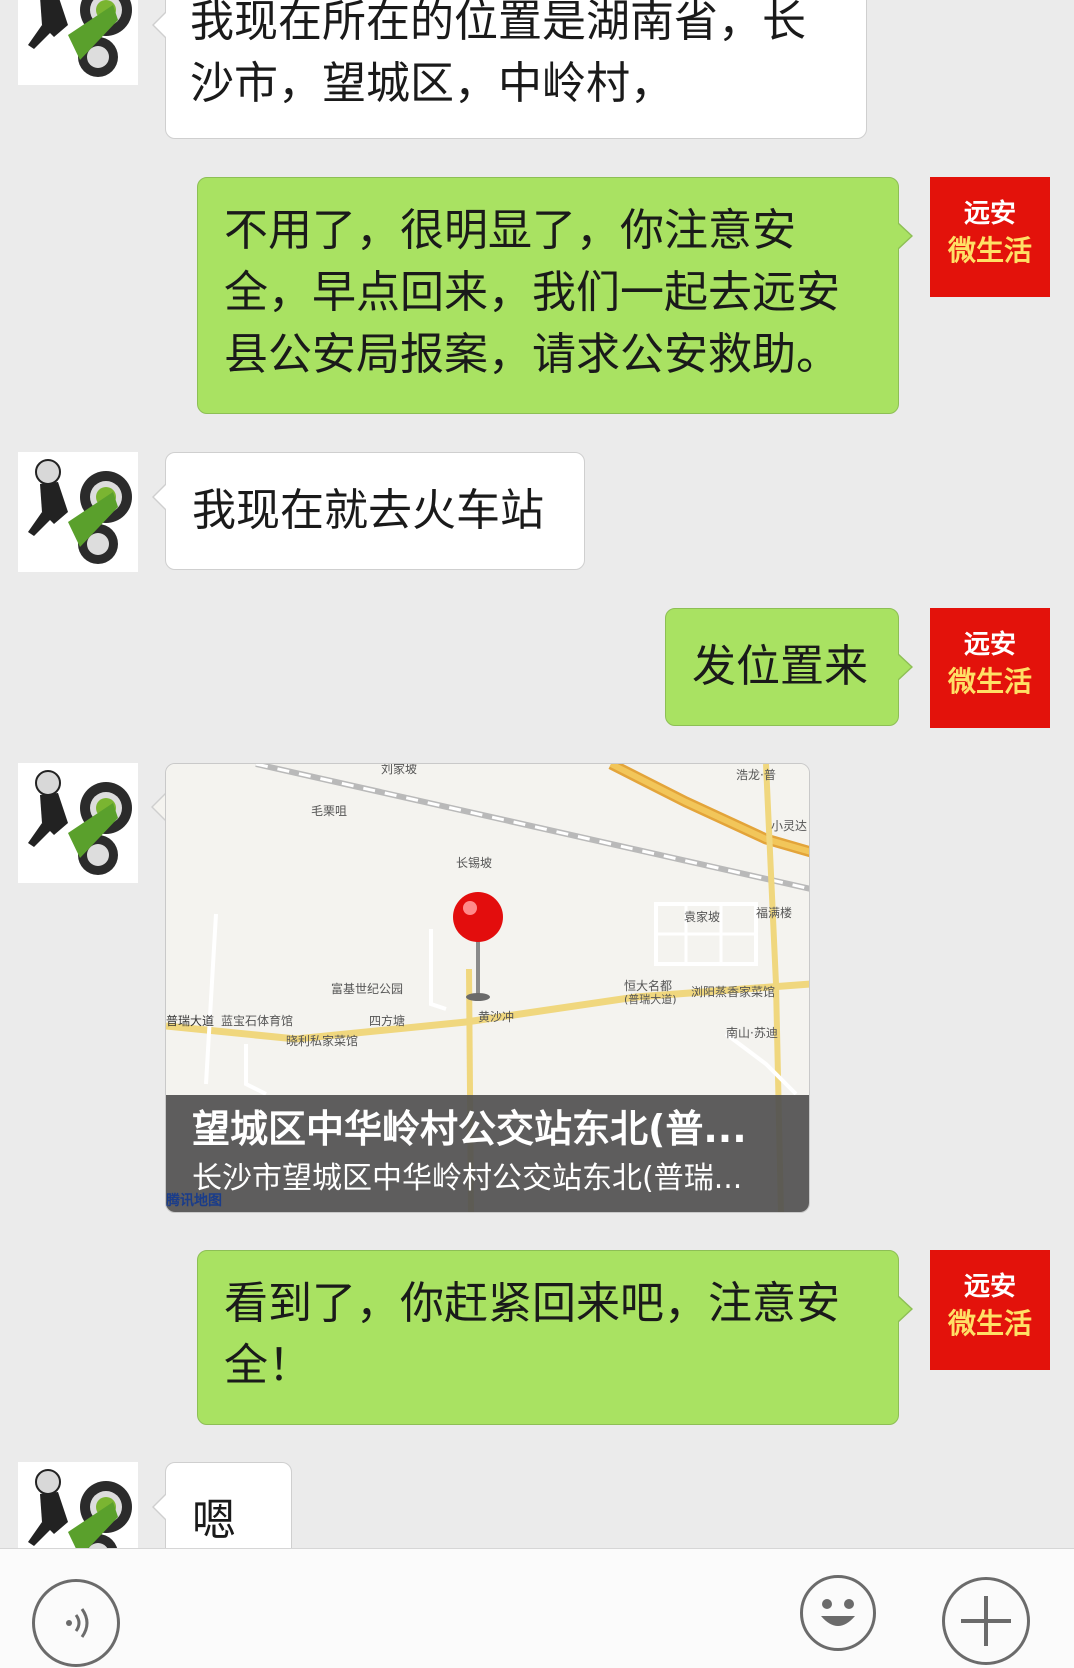 The width and height of the screenshot is (1074, 1668). I want to click on message-text-line: 看到了，你赶紧回来吧，注意安, so click(532, 1303).